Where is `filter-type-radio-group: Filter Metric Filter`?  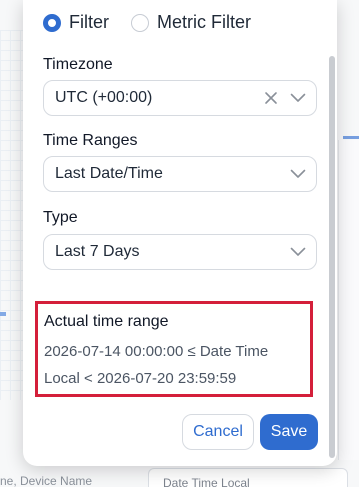
filter-type-radio-group: Filter Metric Filter is located at coordinates (154, 22).